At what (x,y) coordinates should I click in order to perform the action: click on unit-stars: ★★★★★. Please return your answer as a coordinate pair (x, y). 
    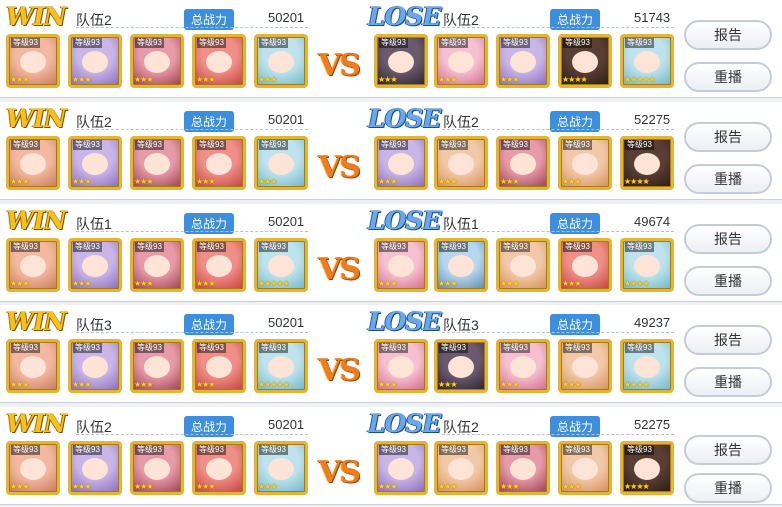
    Looking at the image, I should click on (274, 283).